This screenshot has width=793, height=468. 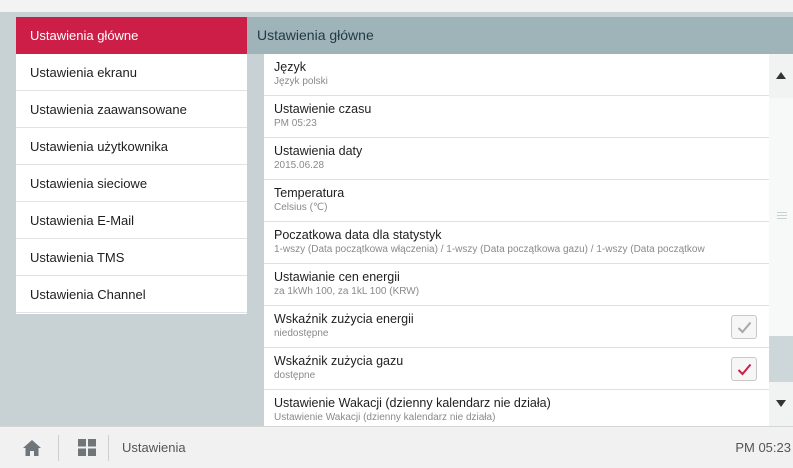 I want to click on bottom-bar: Ustawienia PM 05:23, so click(x=396, y=447).